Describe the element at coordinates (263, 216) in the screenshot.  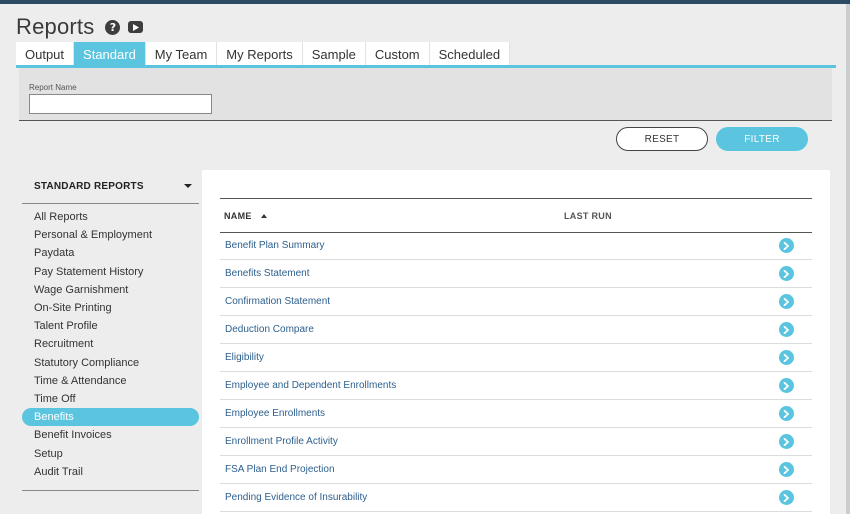
I see `caret-up-icon` at that location.